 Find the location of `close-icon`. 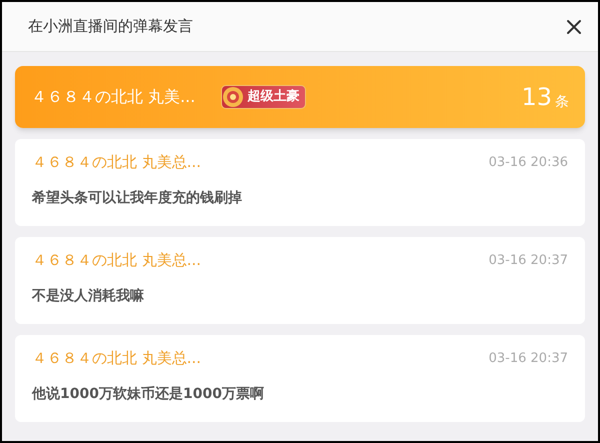

close-icon is located at coordinates (574, 26).